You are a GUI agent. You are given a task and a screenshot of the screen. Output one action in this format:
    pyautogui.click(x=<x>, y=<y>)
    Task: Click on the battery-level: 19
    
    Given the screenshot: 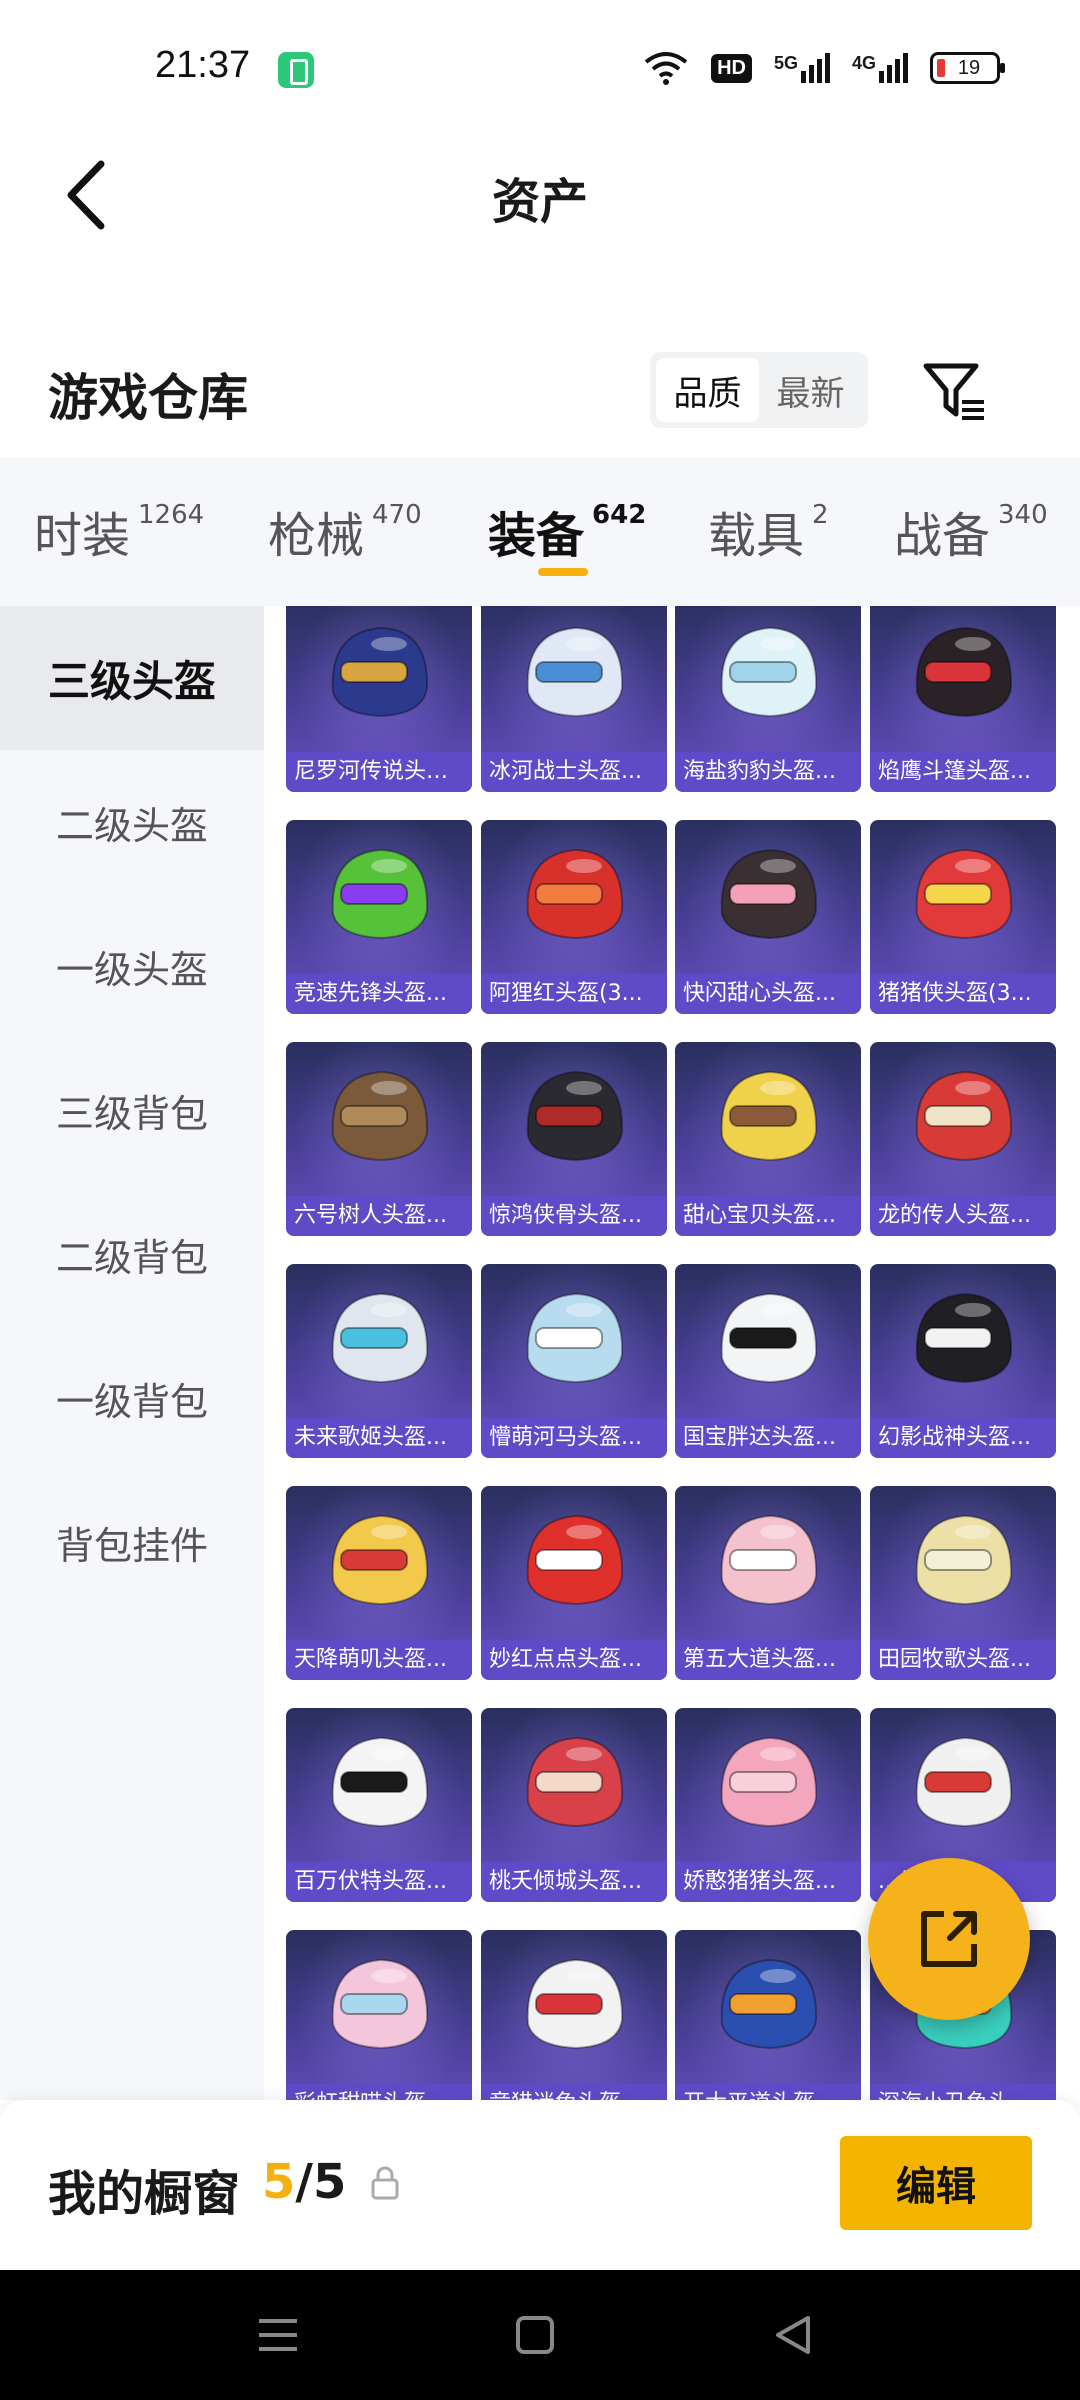 What is the action you would take?
    pyautogui.click(x=969, y=67)
    